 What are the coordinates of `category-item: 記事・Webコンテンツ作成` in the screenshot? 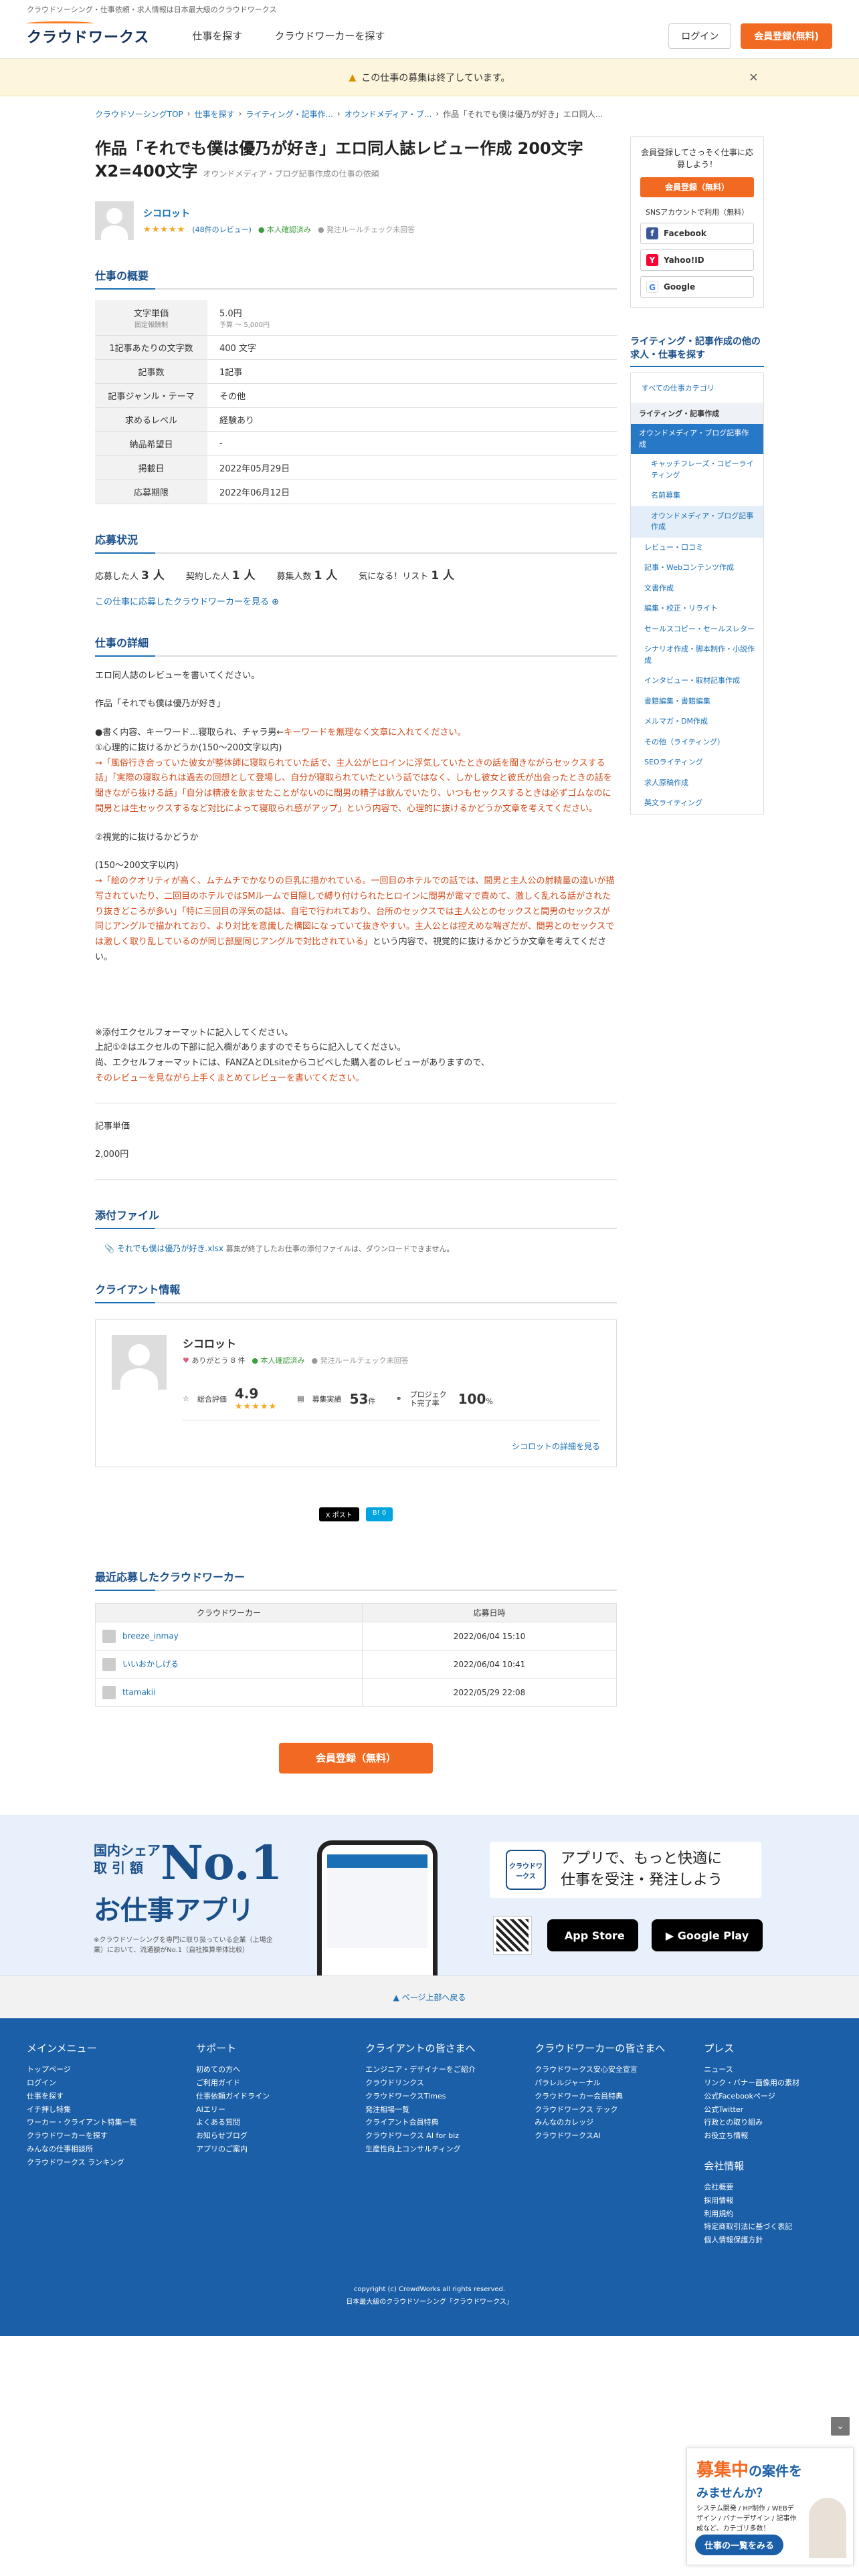 It's located at (697, 568).